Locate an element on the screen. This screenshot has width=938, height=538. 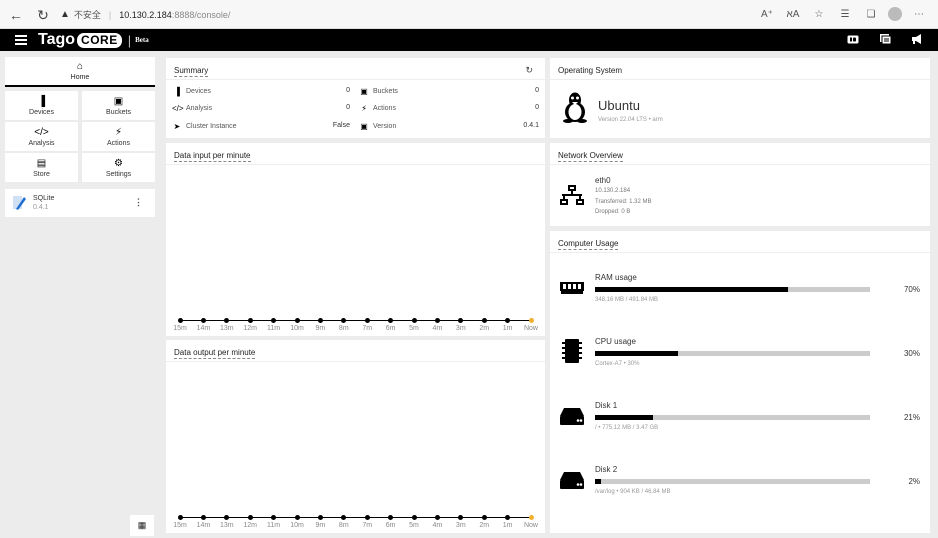
collections-icon: ❏ is located at coordinates (871, 14).